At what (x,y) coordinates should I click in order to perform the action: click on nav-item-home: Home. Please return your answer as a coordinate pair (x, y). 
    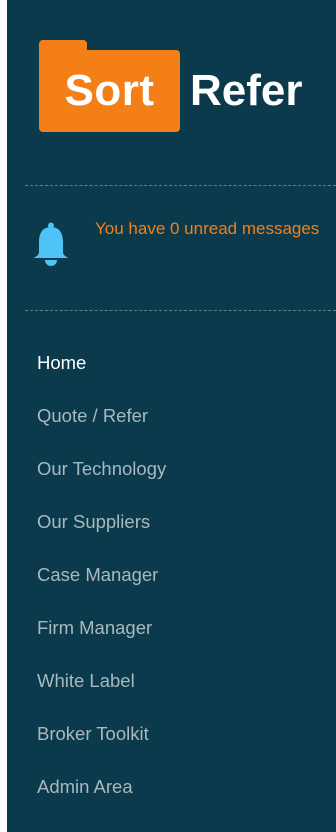
    Looking at the image, I should click on (182, 362).